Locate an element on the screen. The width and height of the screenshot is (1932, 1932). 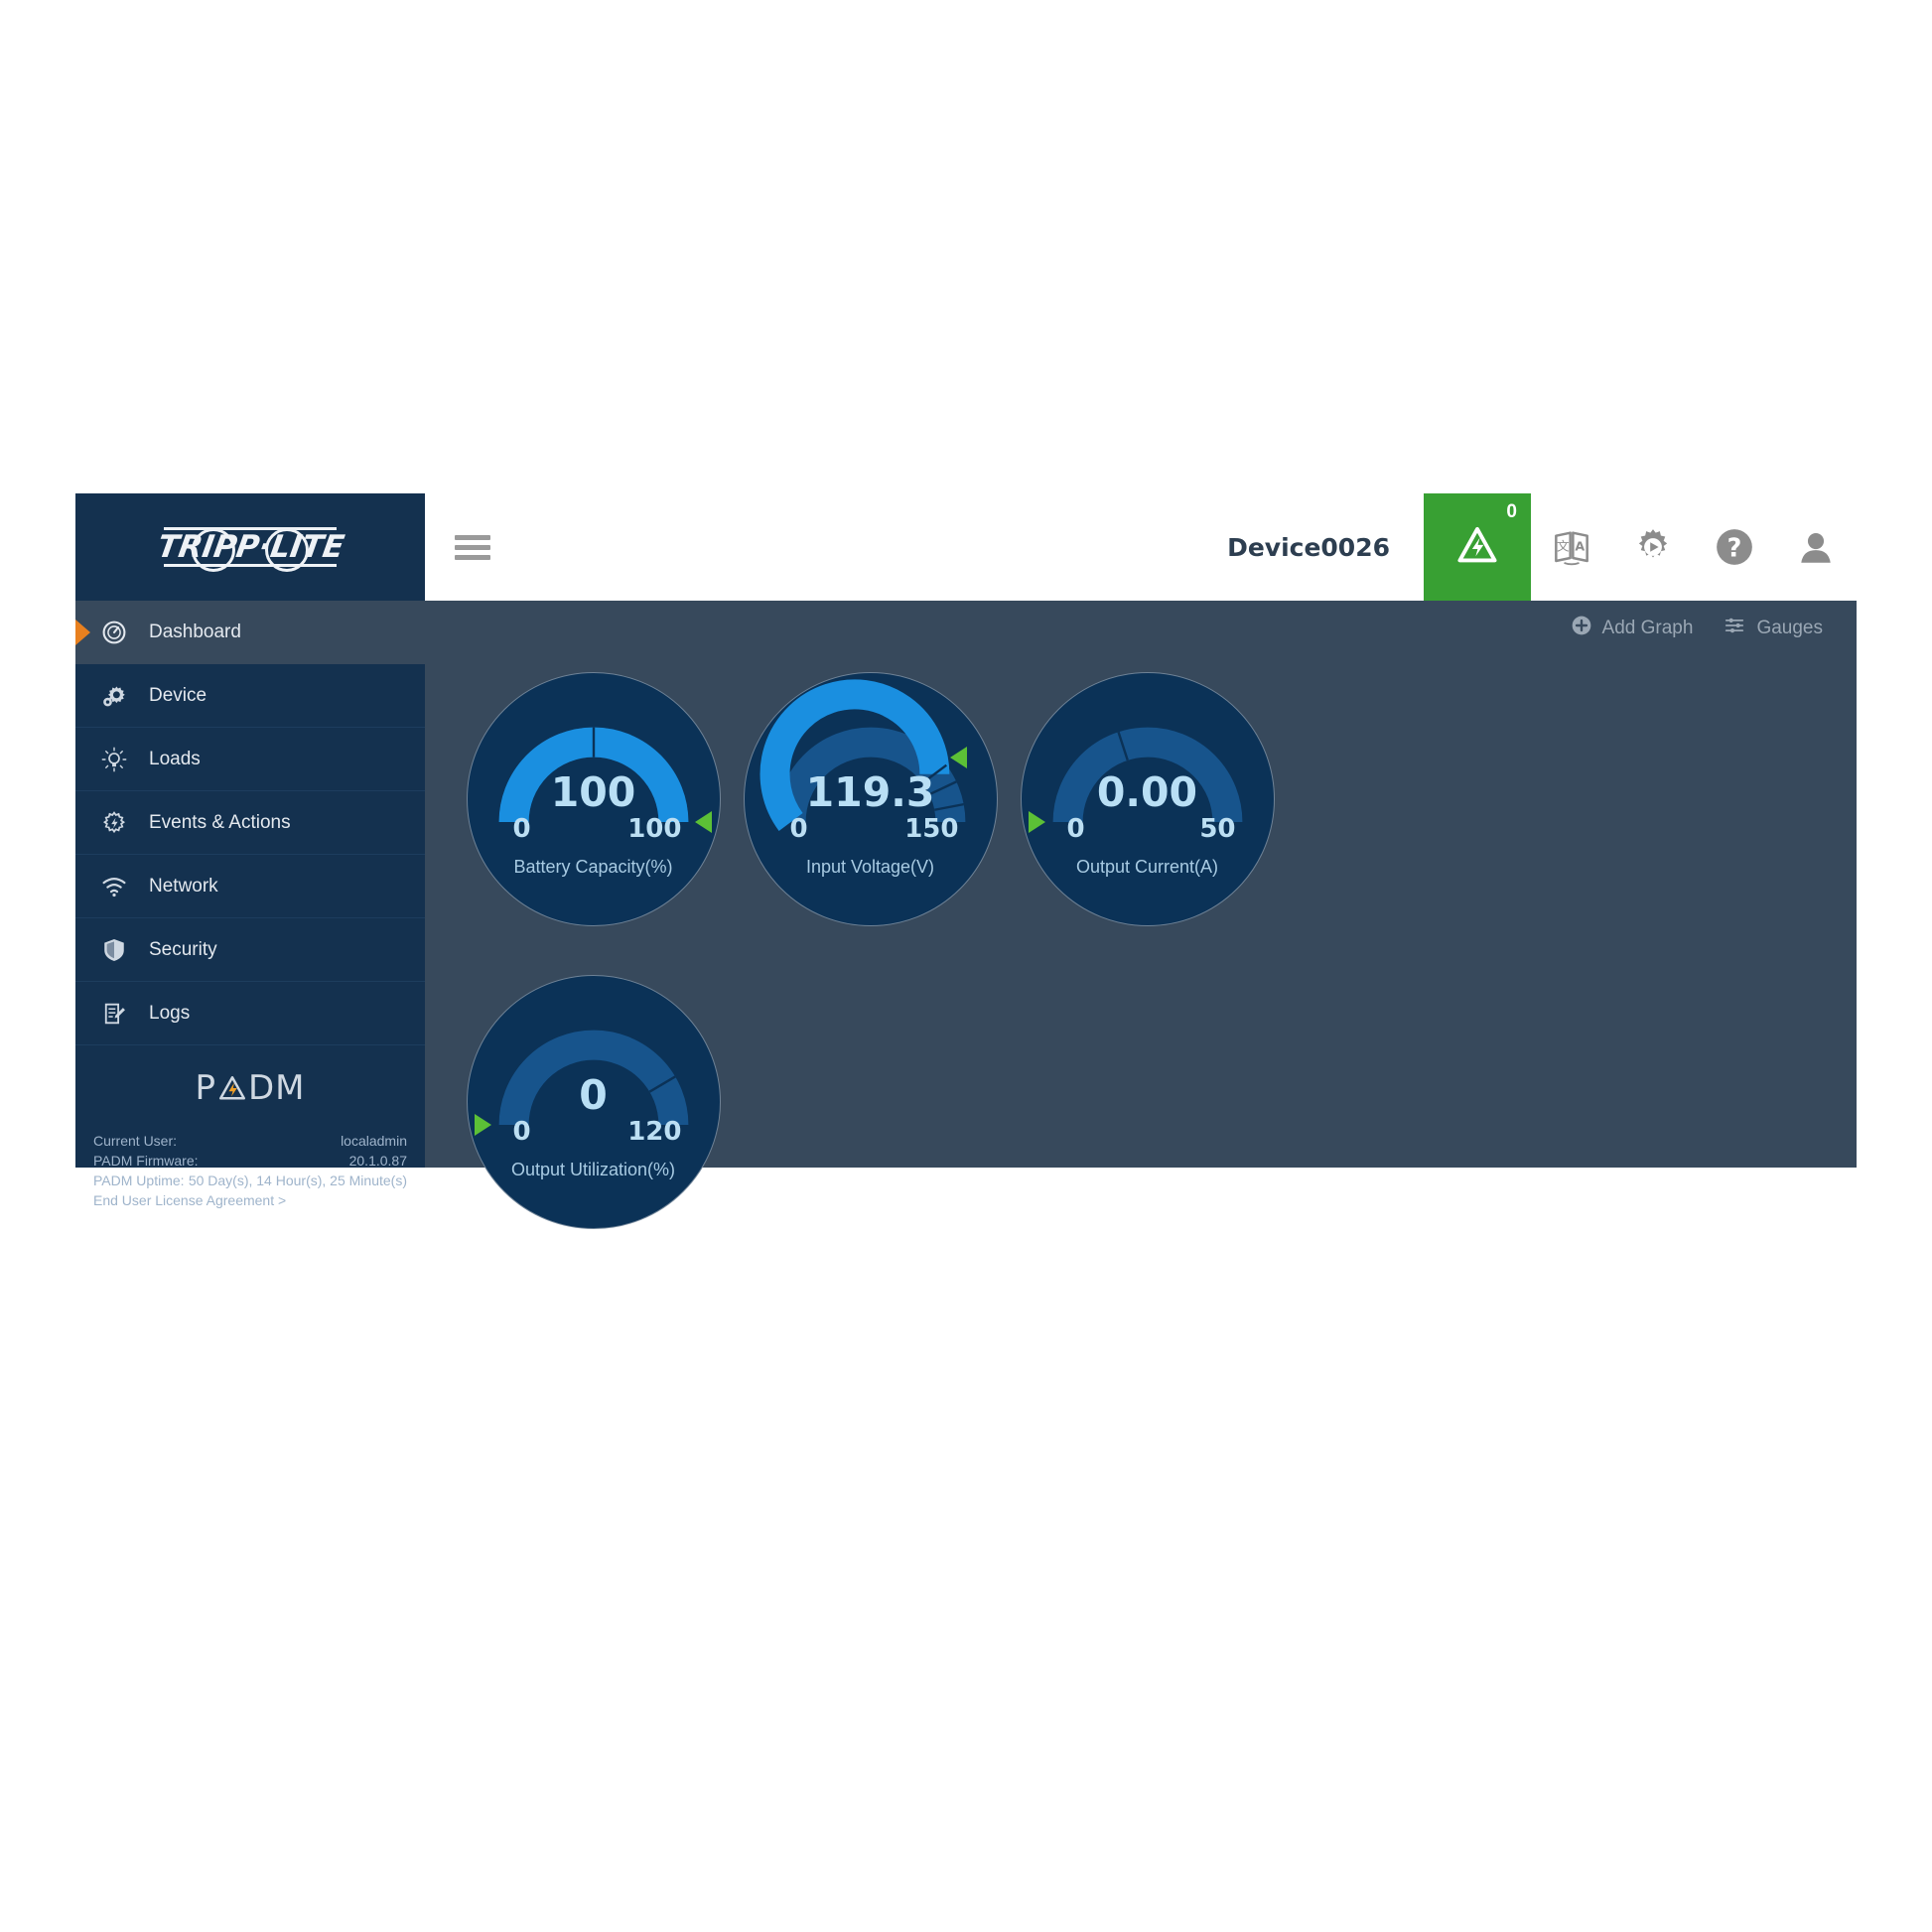
alarm-warning-icon is located at coordinates (1477, 548).